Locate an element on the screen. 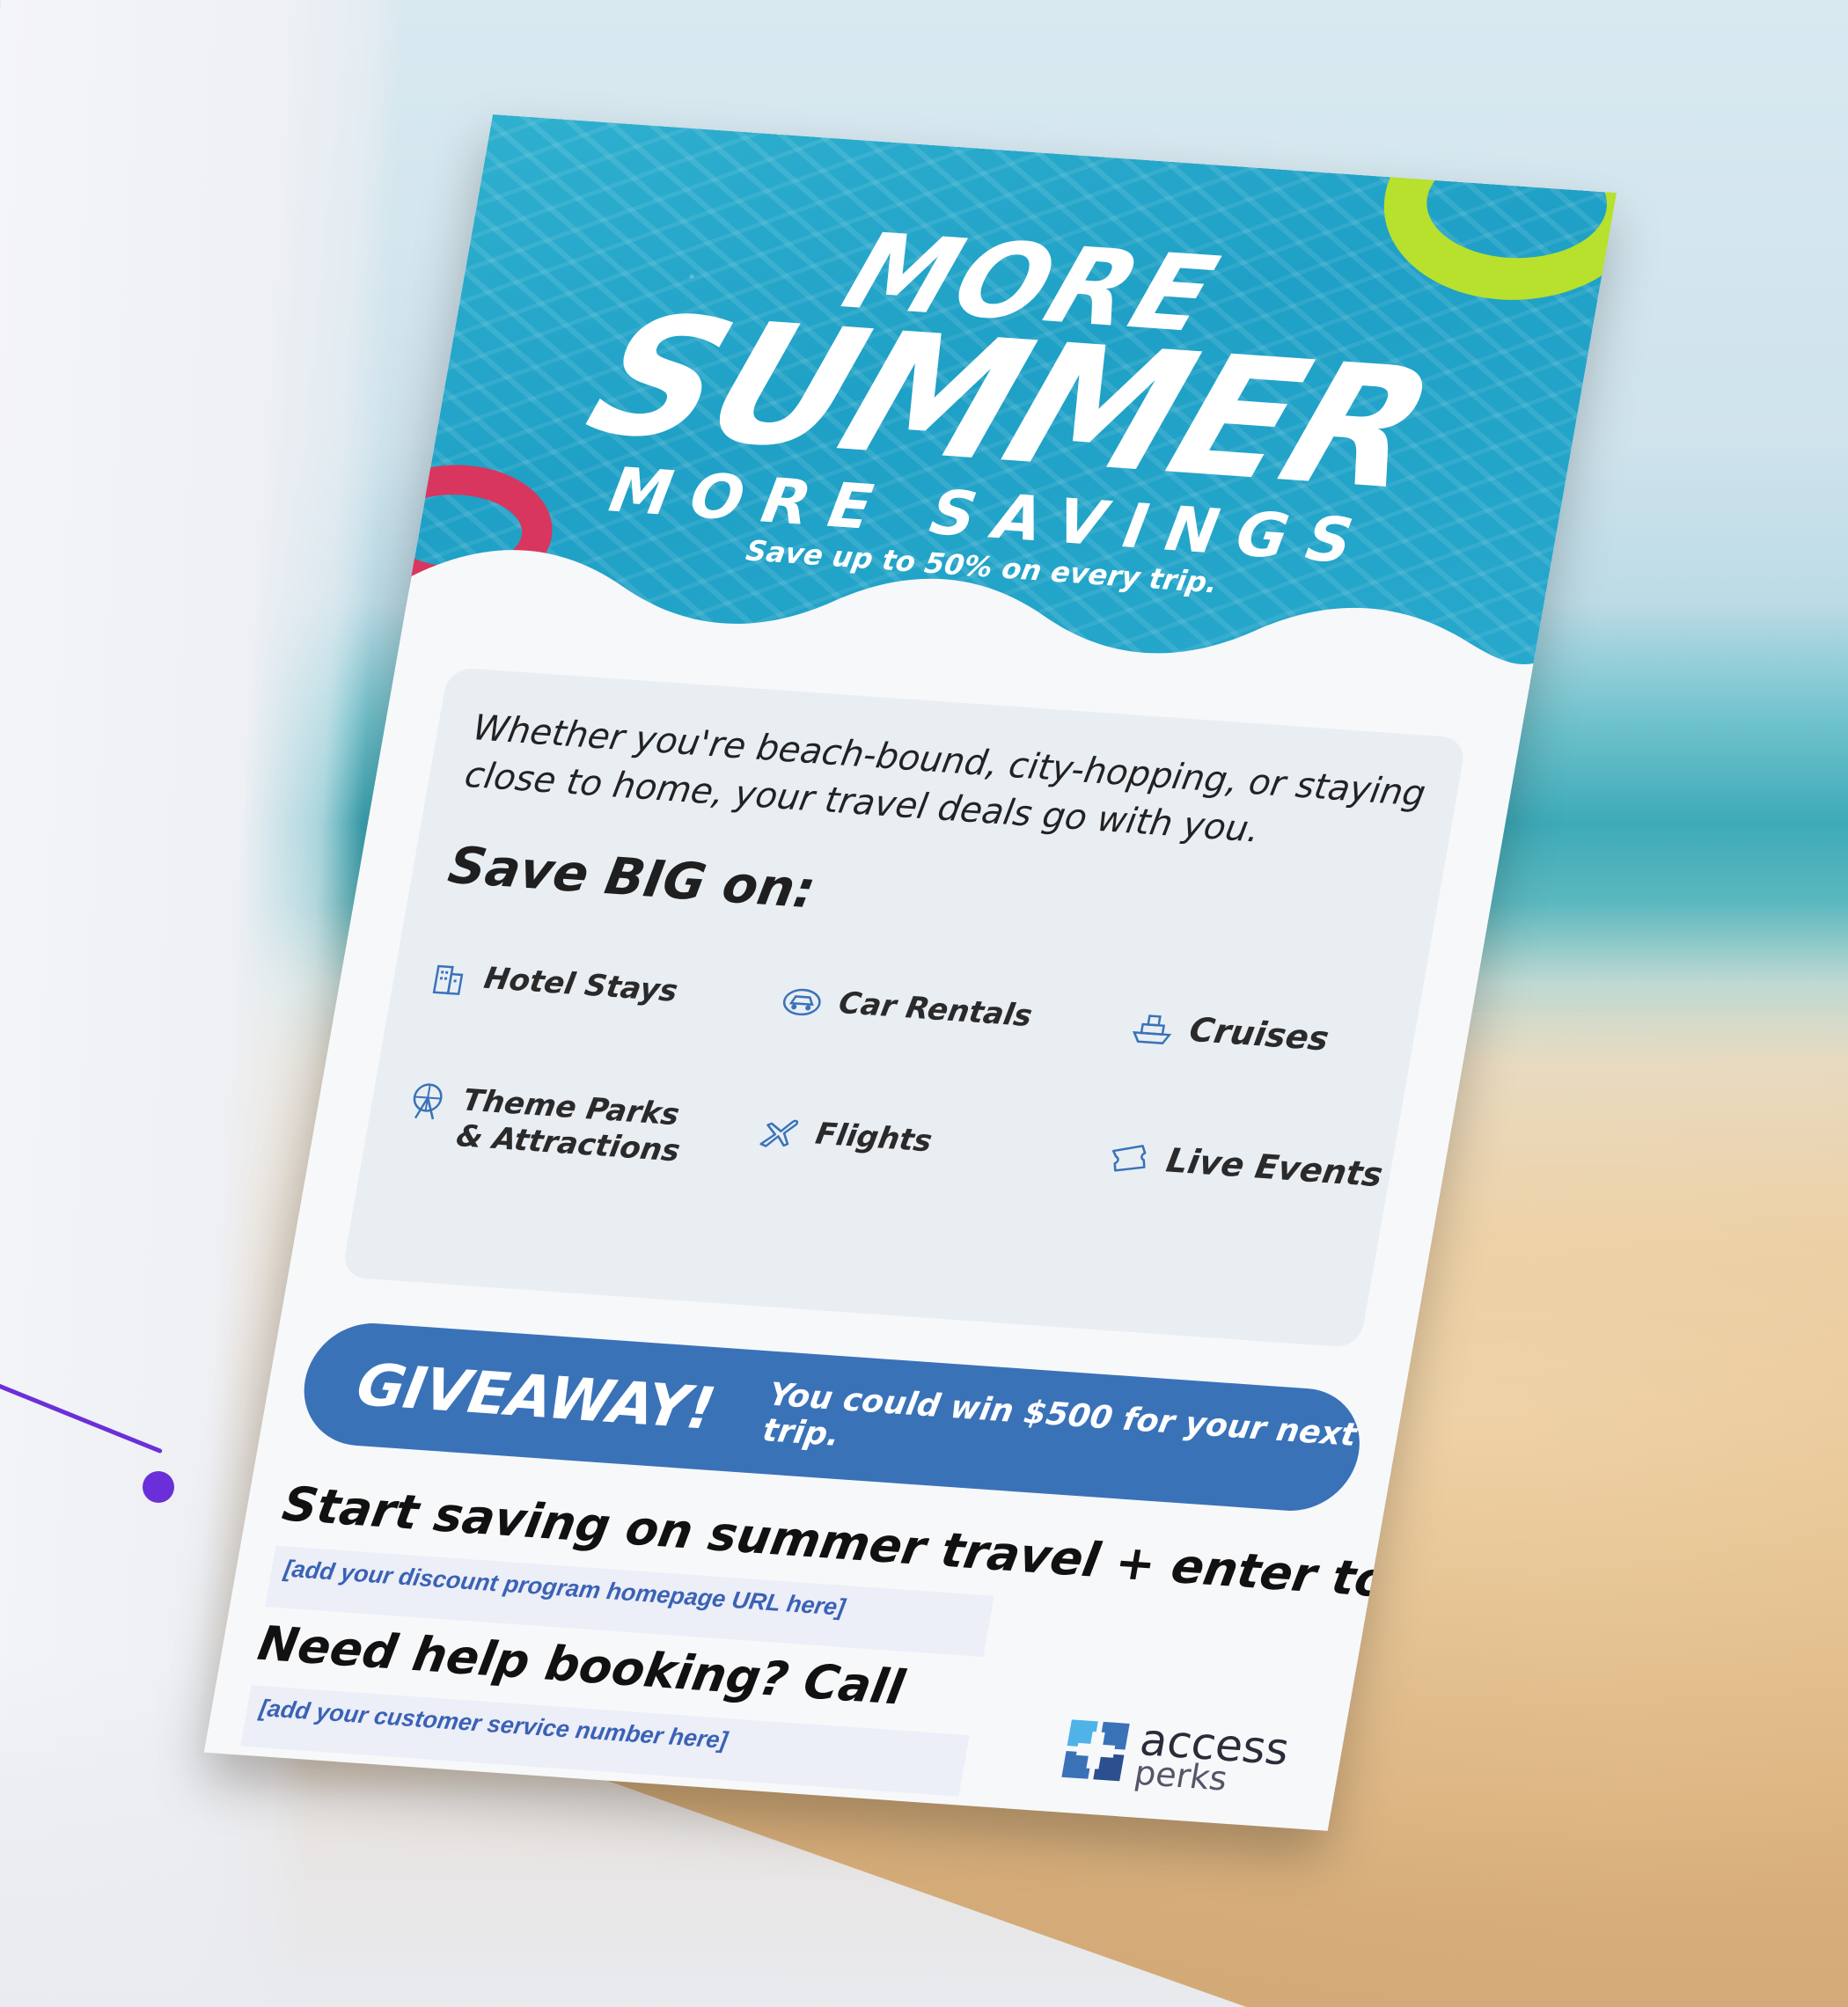 The image size is (1848, 2007). car-icon is located at coordinates (802, 1002).